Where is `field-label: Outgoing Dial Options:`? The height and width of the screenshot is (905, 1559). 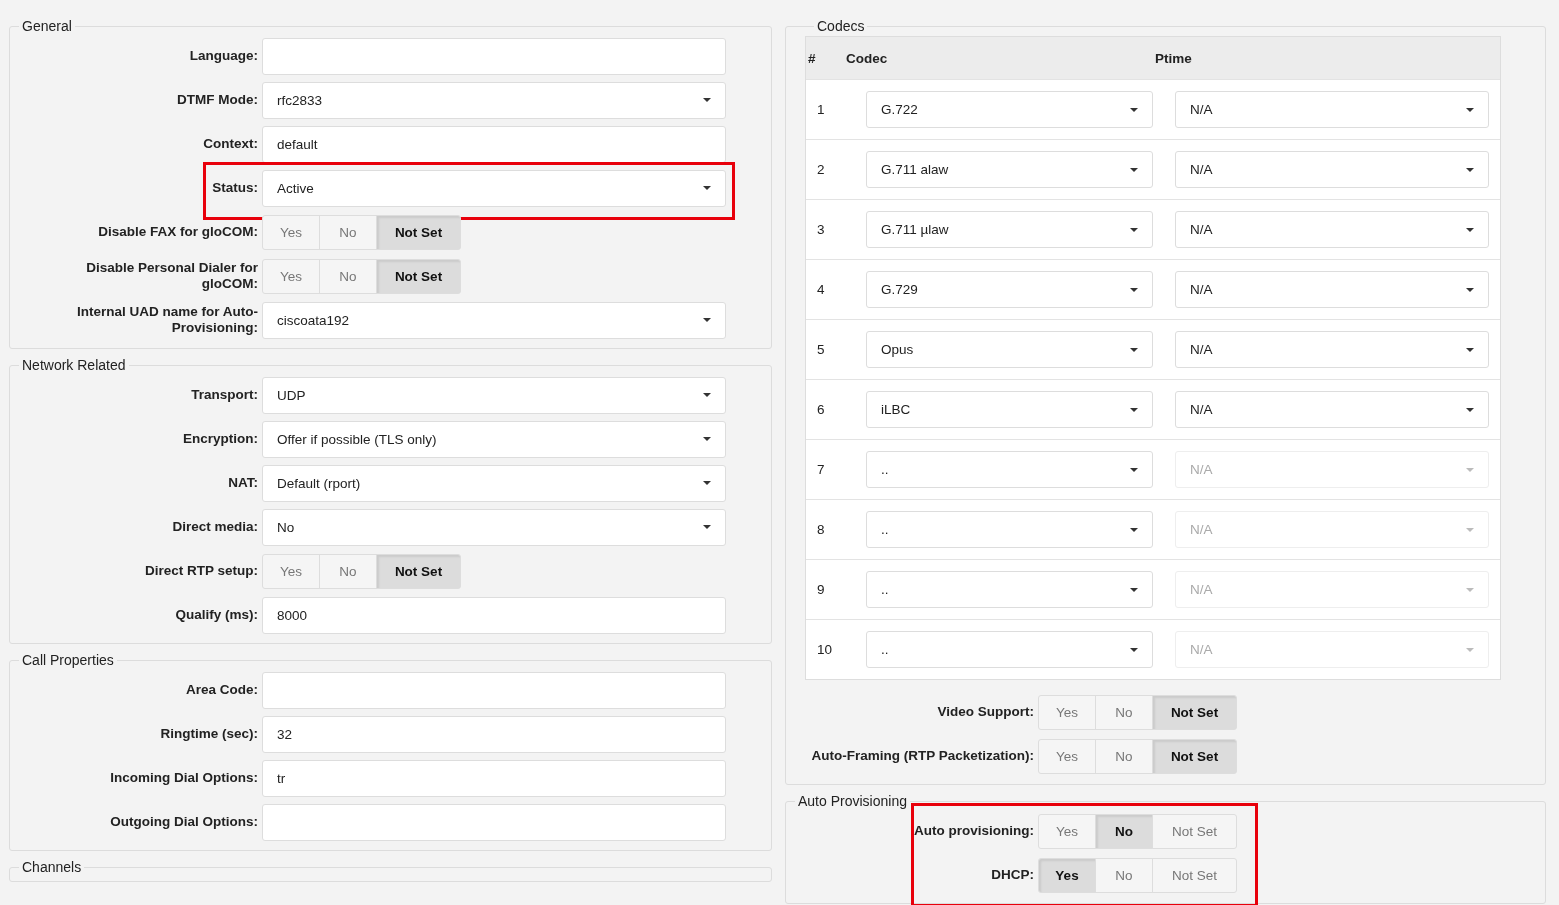
field-label: Outgoing Dial Options: is located at coordinates (183, 822).